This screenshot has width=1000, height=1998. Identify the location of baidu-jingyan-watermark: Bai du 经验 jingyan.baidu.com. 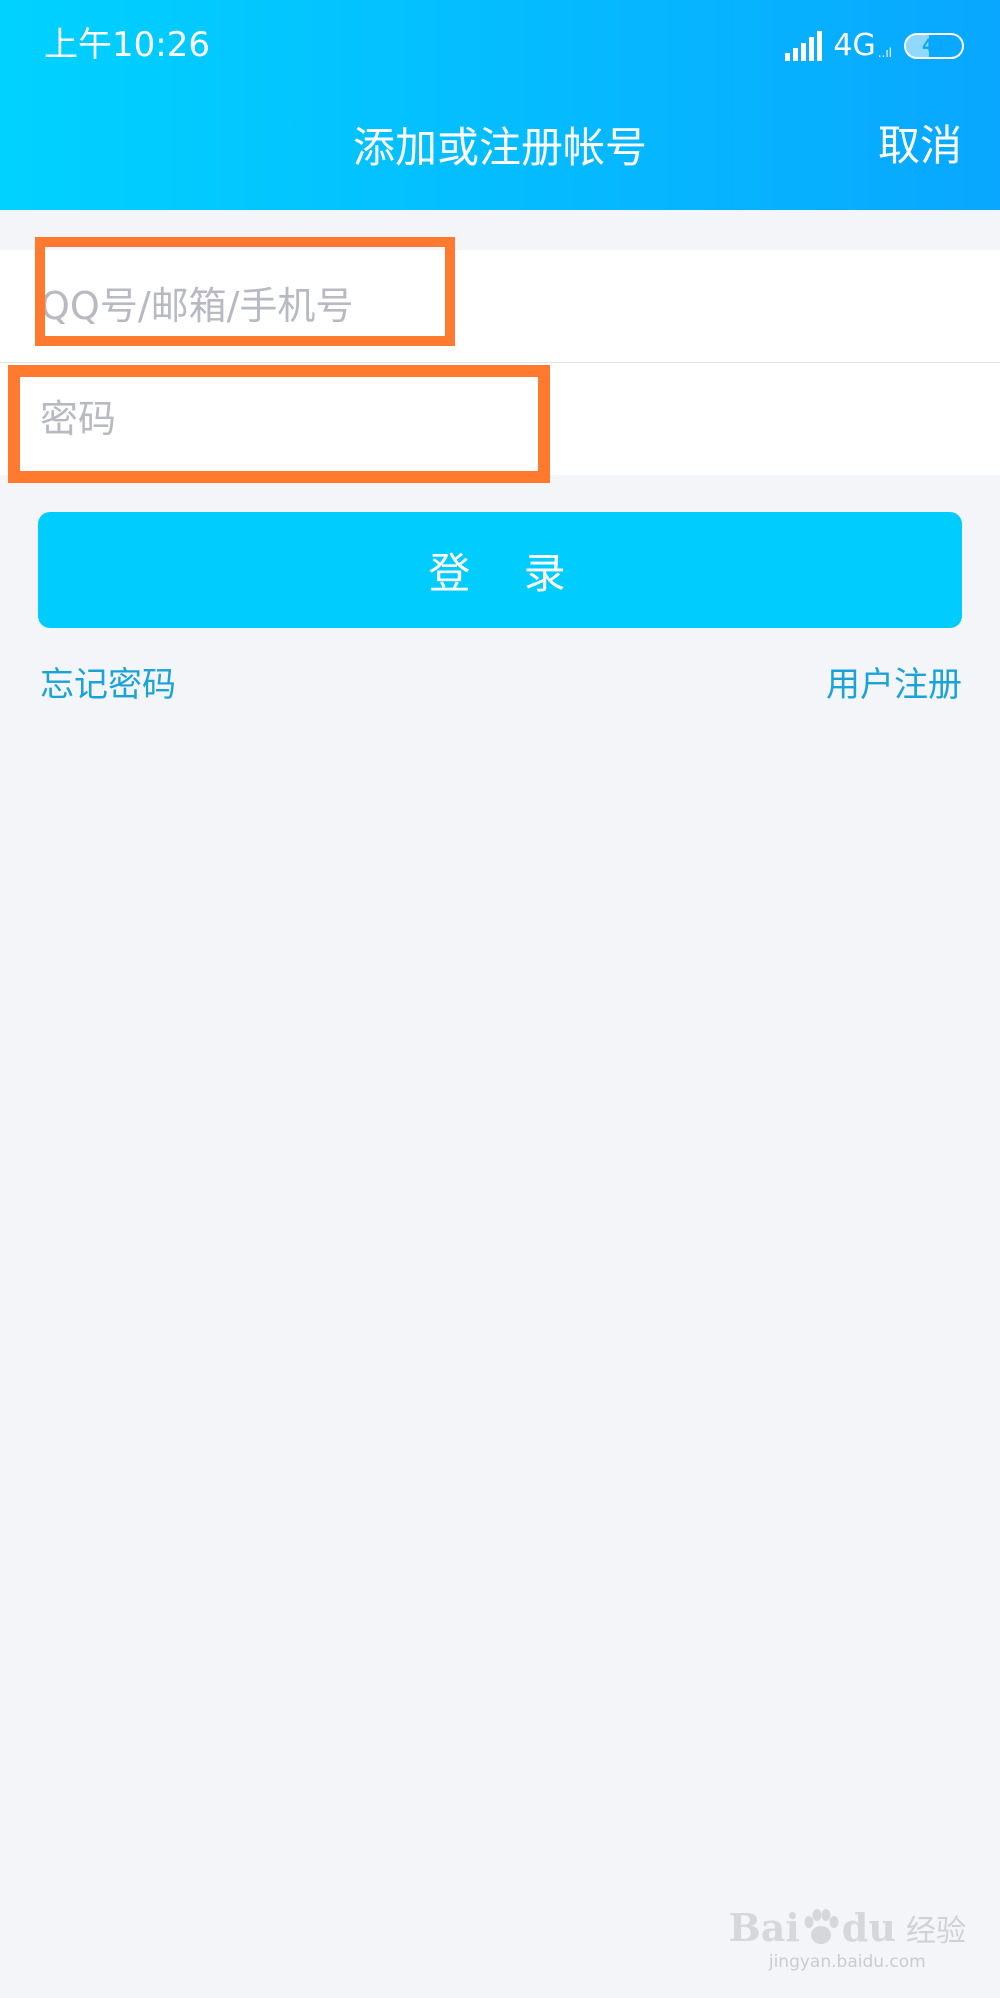
(847, 1938).